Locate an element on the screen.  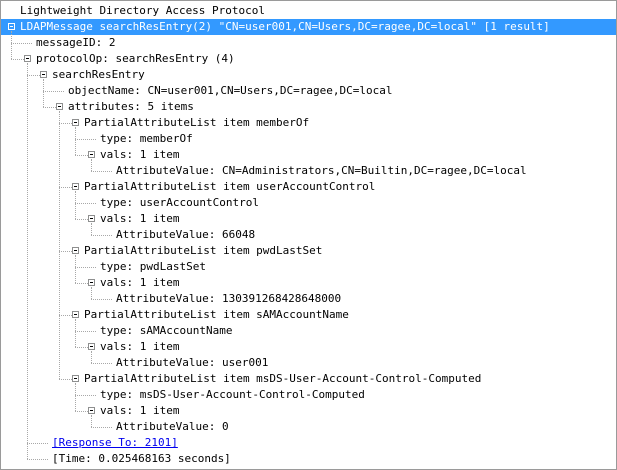
tree-row-label: PartialAttributeList item sAMAccountName is located at coordinates (216, 314).